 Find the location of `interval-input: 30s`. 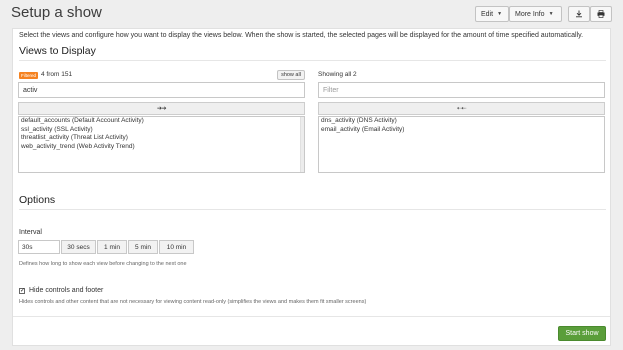

interval-input: 30s is located at coordinates (39, 247).